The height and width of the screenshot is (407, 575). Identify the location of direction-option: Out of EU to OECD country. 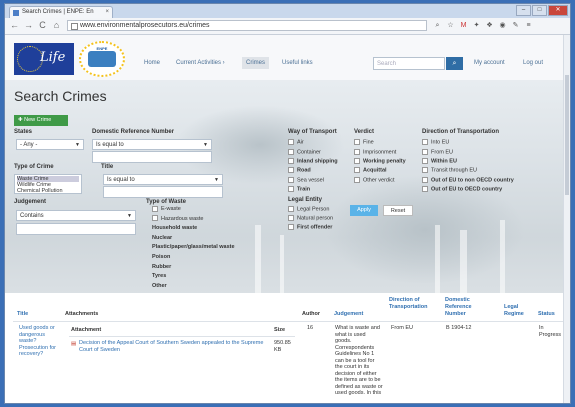
(462, 189).